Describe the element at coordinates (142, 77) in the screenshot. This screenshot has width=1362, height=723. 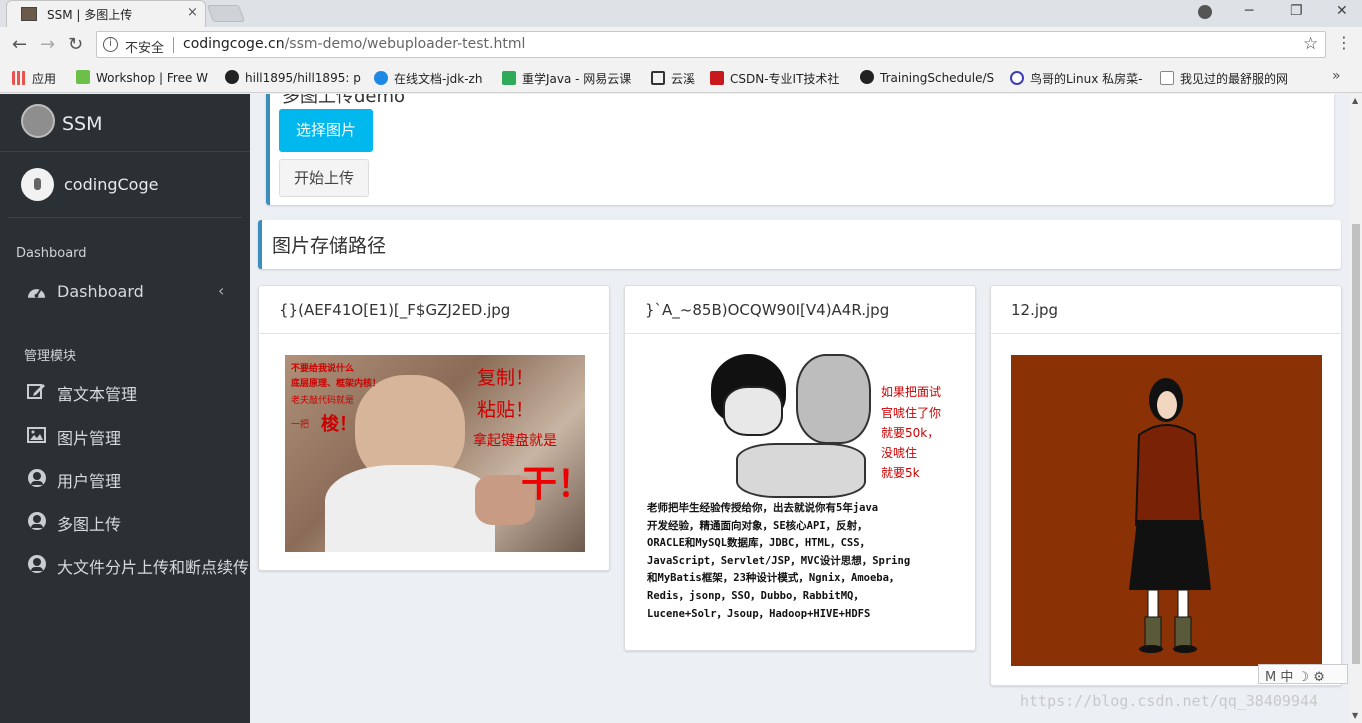
I see `bookmark-item: Workshop | Free W` at that location.